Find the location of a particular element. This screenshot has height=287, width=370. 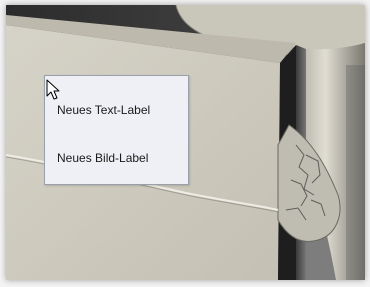

menu-item-new-text-label: Neues Text-Label is located at coordinates (118, 110).